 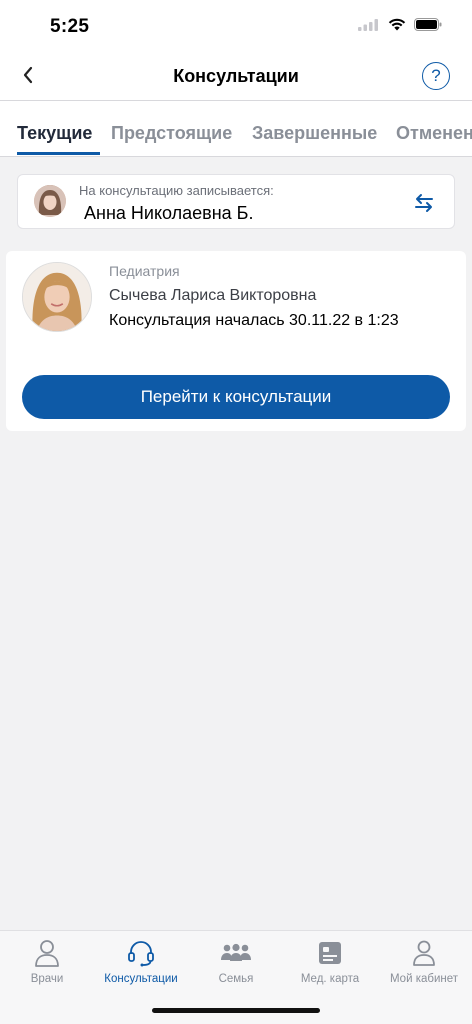 I want to click on signal-icon, so click(x=369, y=27).